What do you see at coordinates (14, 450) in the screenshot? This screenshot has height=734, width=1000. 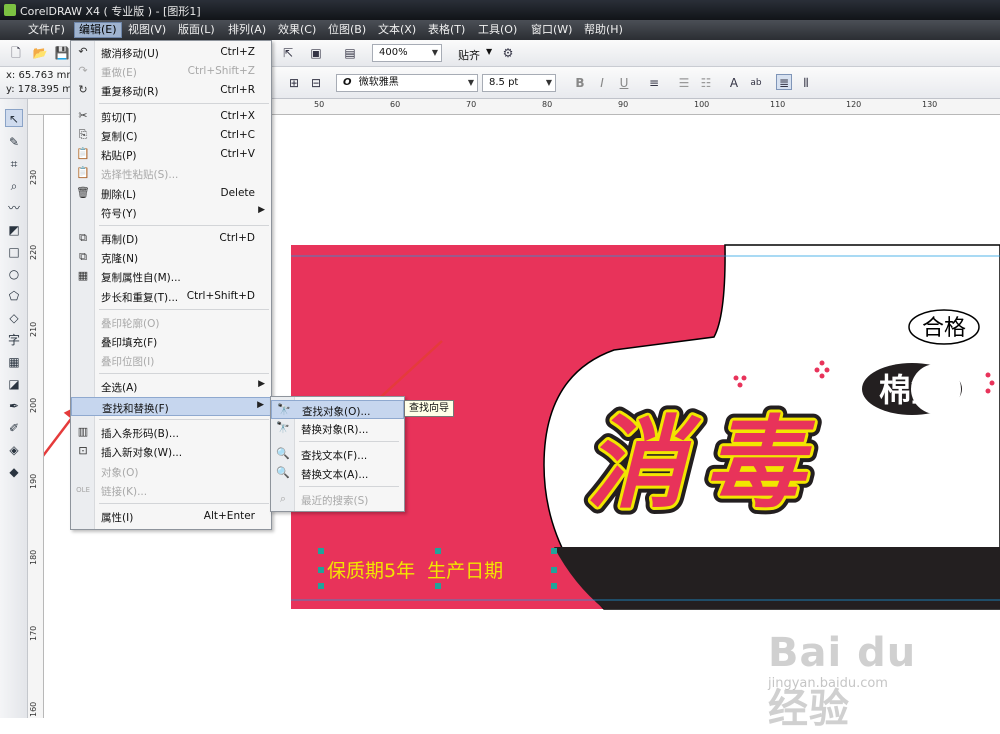 I see `fill-tool-icon: ◈` at bounding box center [14, 450].